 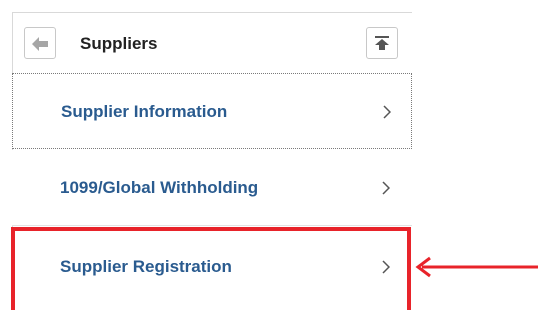 I want to click on menu-item-label: 1099/Global Withholding, so click(x=159, y=187).